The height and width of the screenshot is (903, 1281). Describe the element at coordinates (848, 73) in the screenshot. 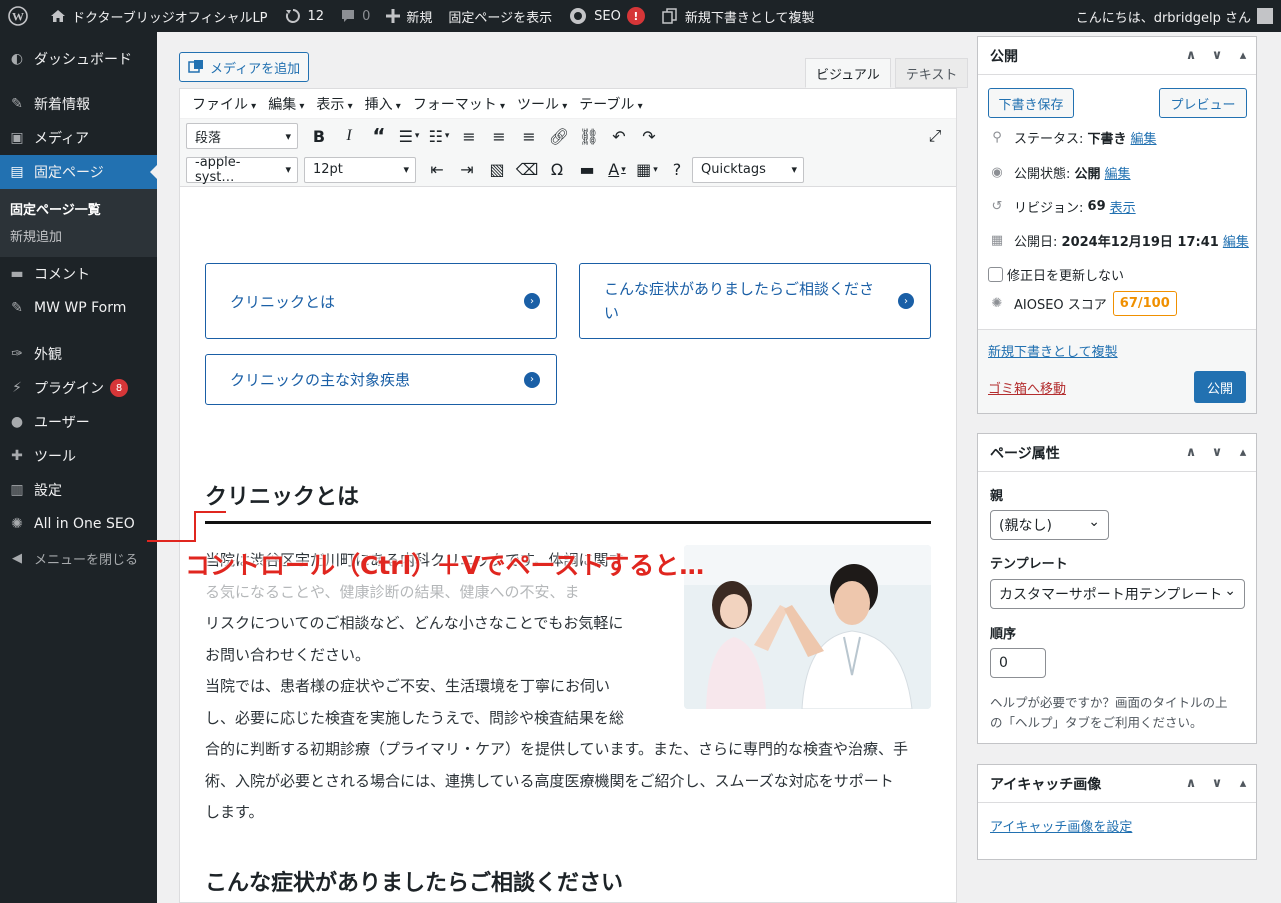

I see `tab-visual: ビジュアル` at that location.